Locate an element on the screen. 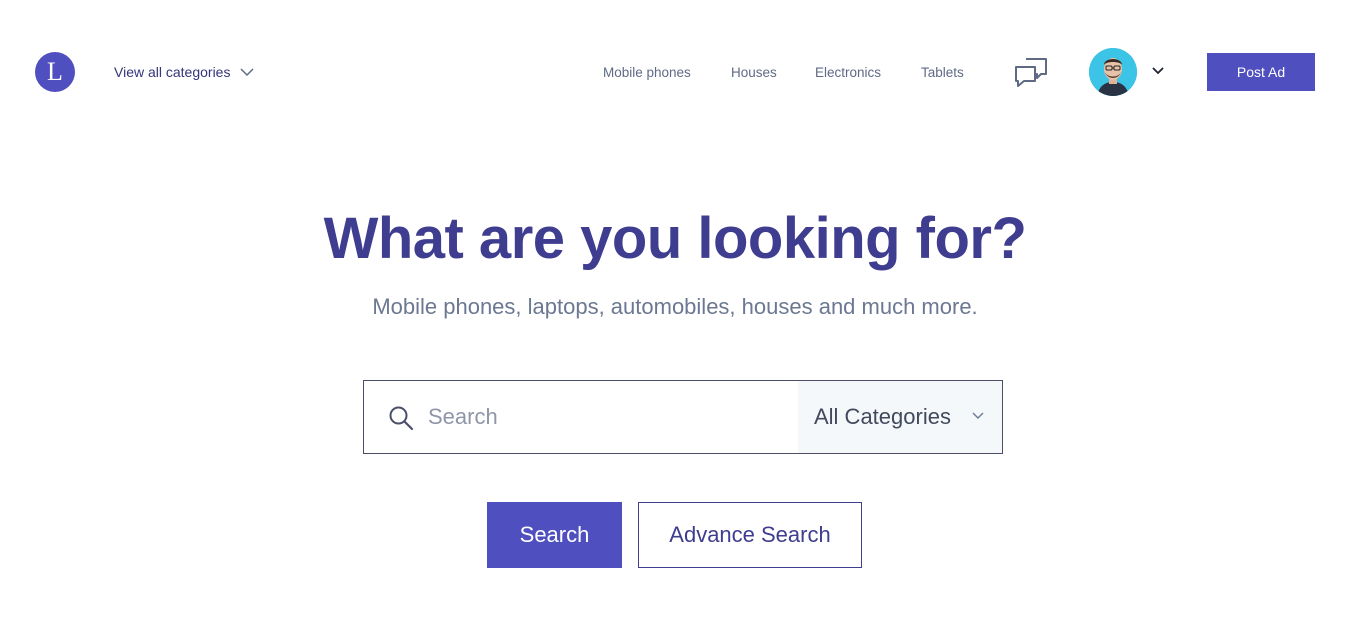 The image size is (1350, 630). nav-link-houses: Houses is located at coordinates (754, 72).